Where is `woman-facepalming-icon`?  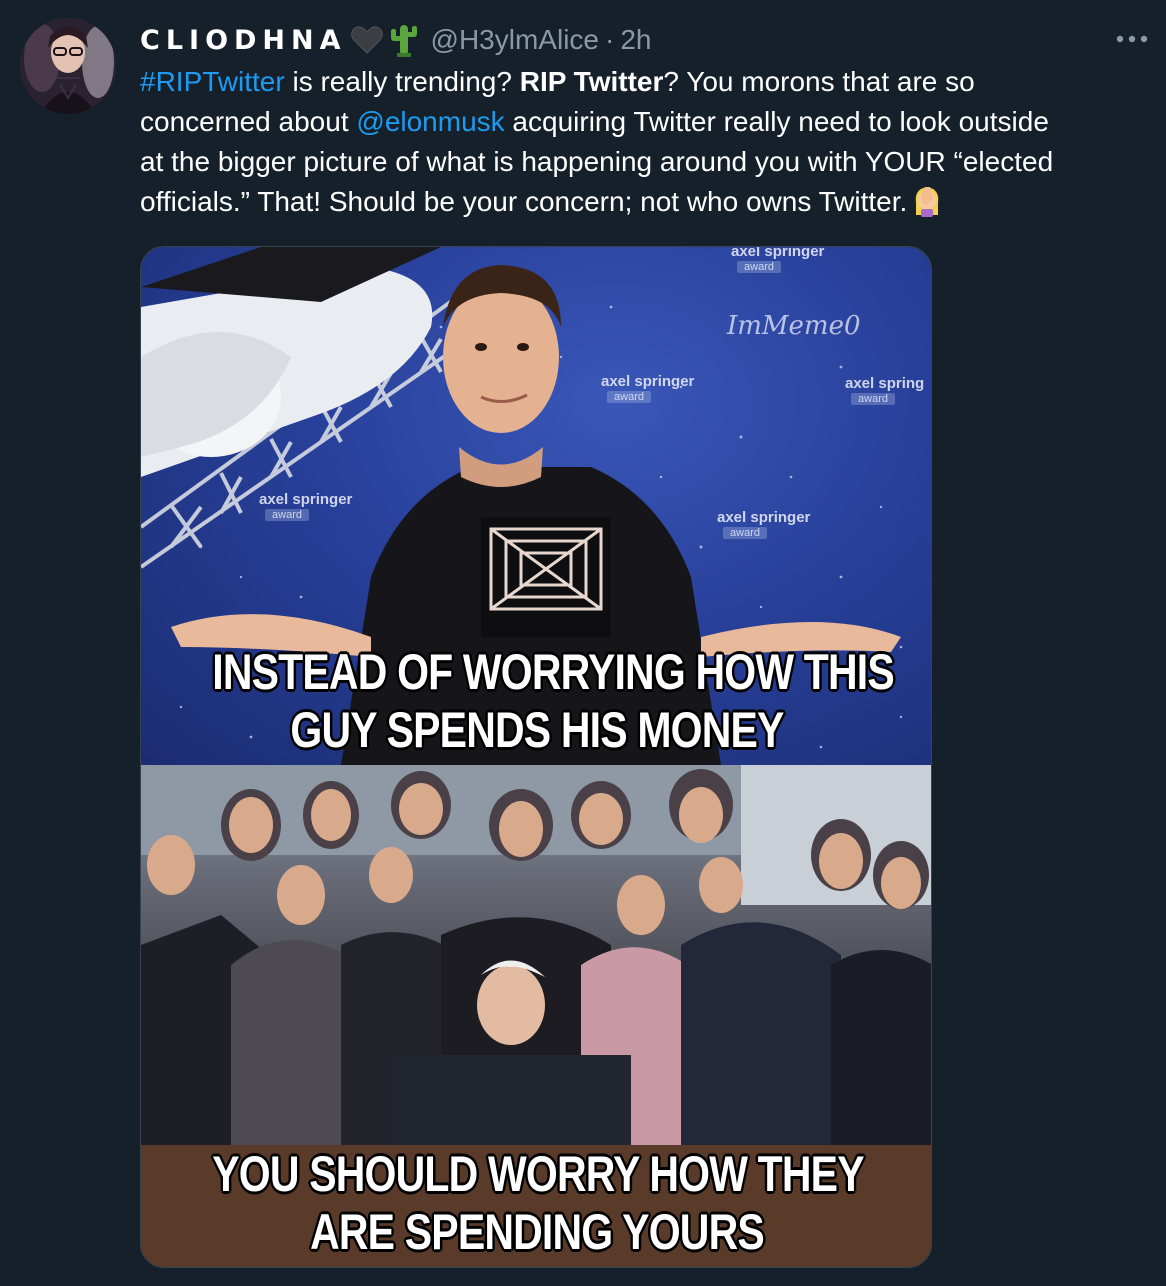 woman-facepalming-icon is located at coordinates (927, 205).